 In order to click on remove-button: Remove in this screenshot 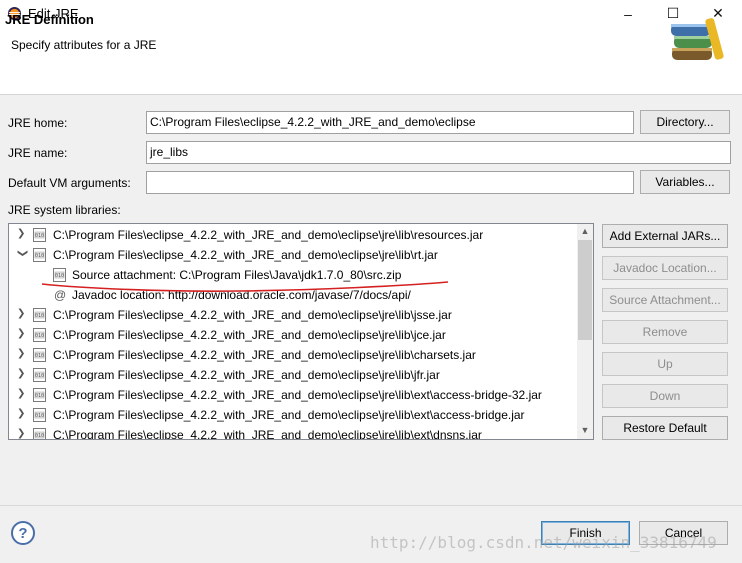, I will do `click(665, 332)`.